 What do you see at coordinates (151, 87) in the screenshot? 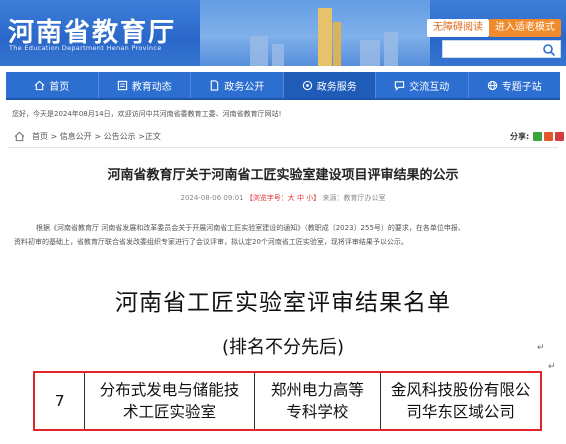
I see `nav-label: 教育动态` at bounding box center [151, 87].